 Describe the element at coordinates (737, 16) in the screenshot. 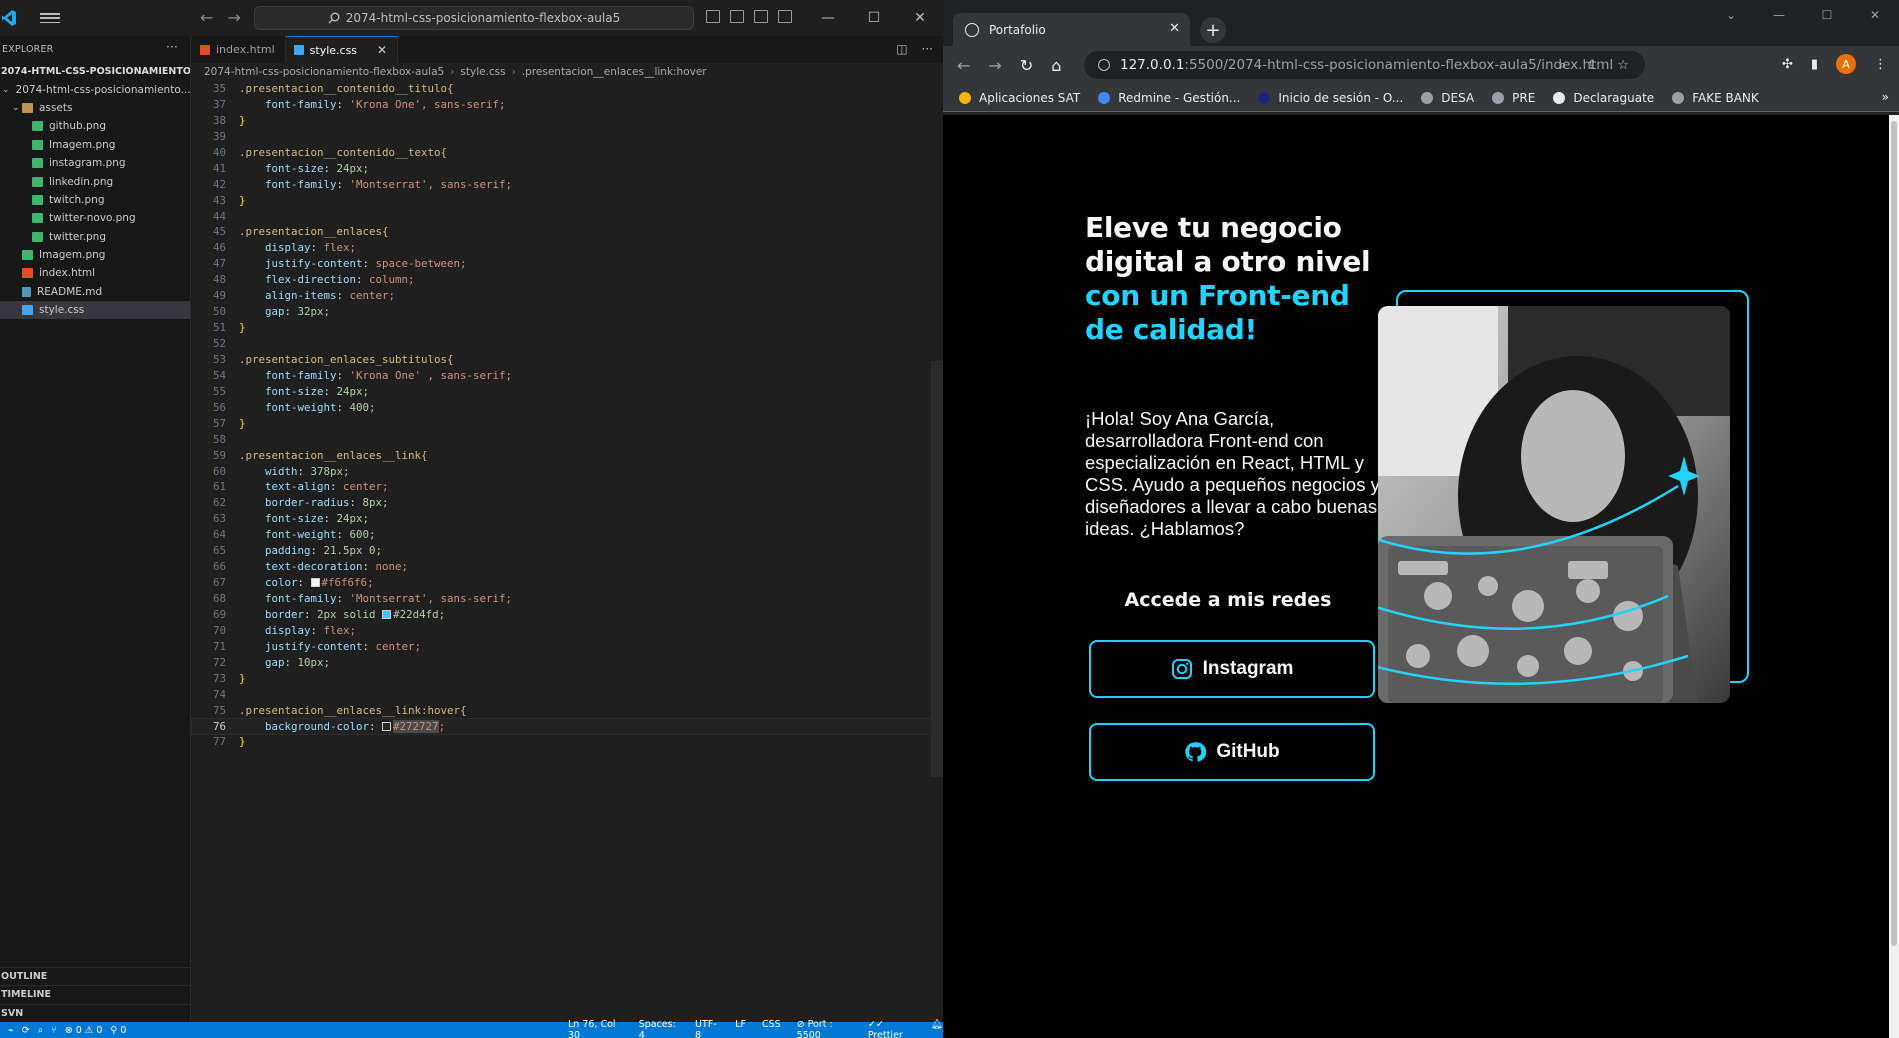

I see `toggle-panel-icon` at that location.